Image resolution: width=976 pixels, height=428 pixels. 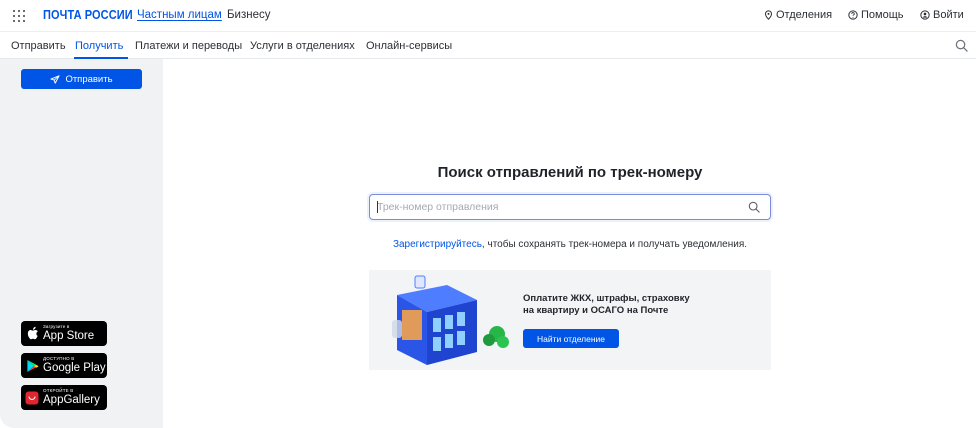 I want to click on send-button: Отправить, so click(x=81, y=79).